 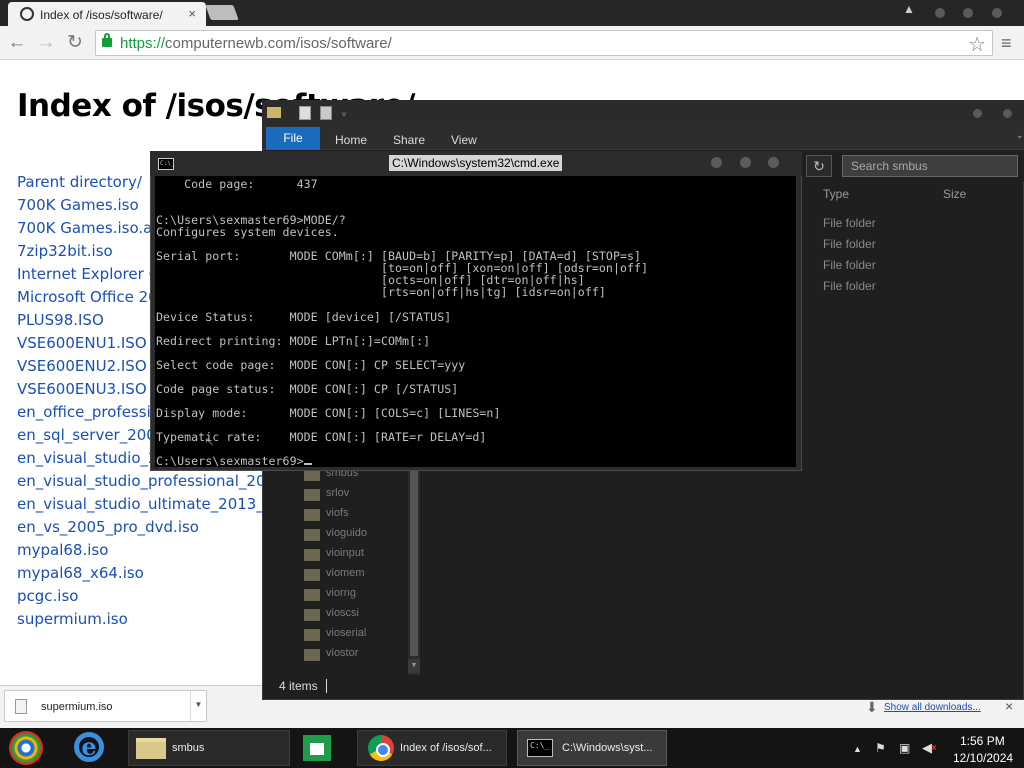 What do you see at coordinates (857, 749) in the screenshot?
I see `show-hidden-icons-icon: ▲` at bounding box center [857, 749].